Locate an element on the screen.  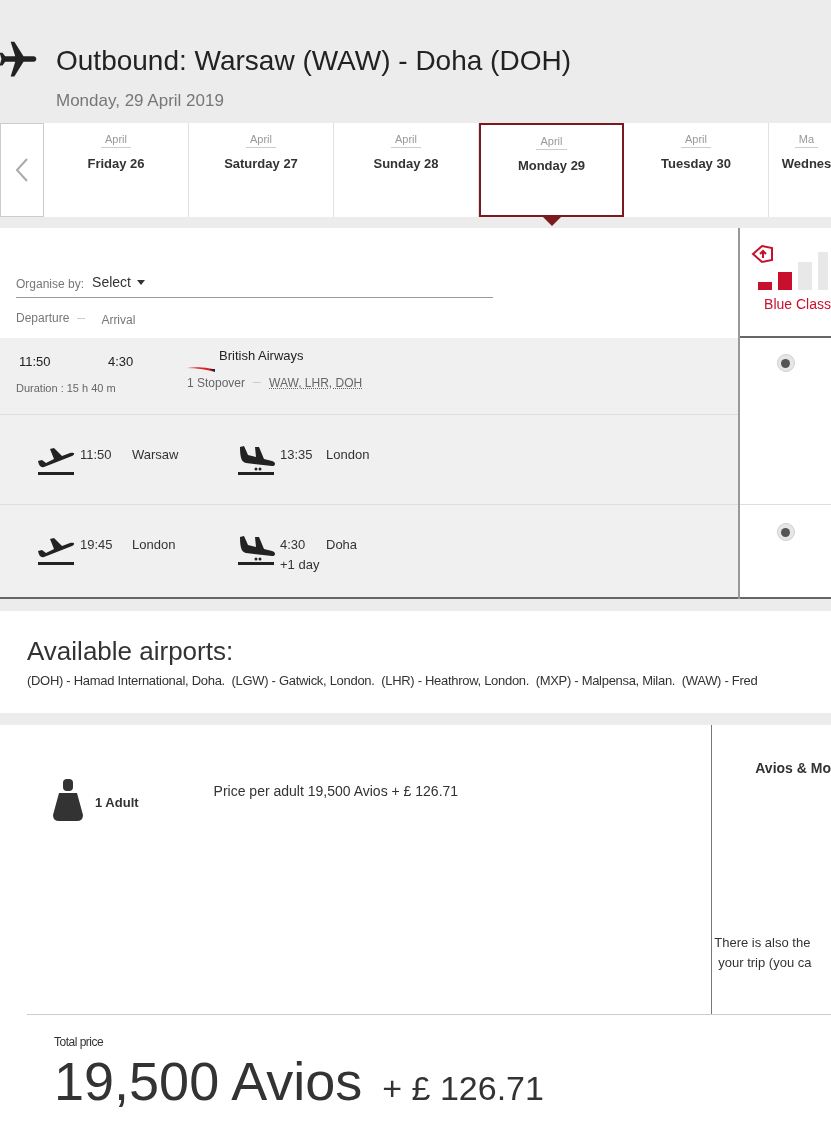
column-header: Arrival is located at coordinates (118, 320).